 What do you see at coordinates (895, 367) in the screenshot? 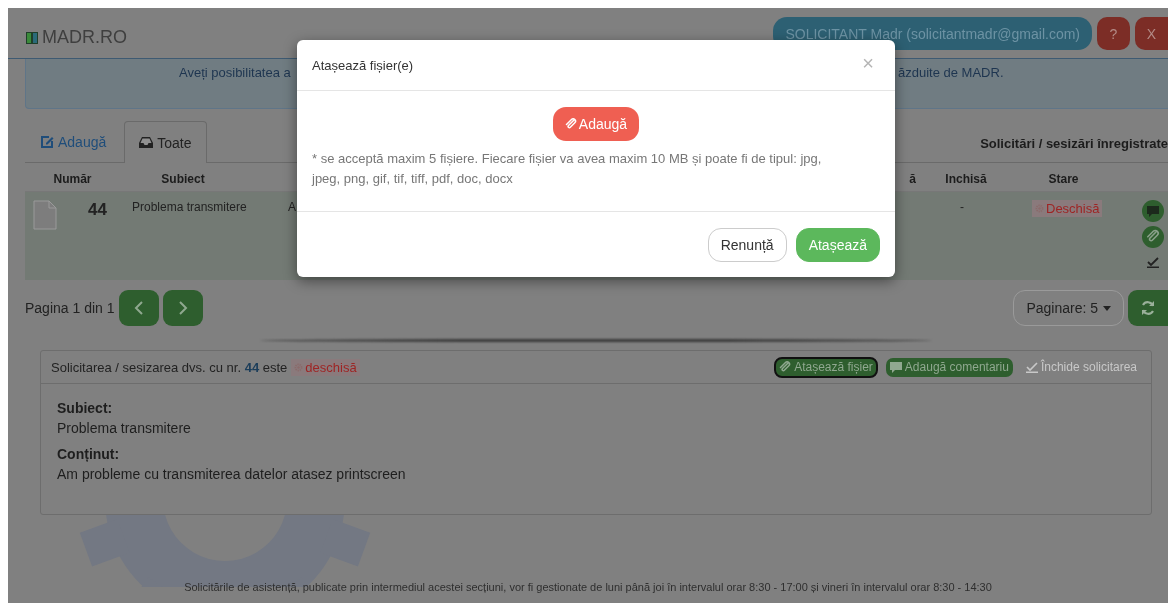
I see `comment-icon` at bounding box center [895, 367].